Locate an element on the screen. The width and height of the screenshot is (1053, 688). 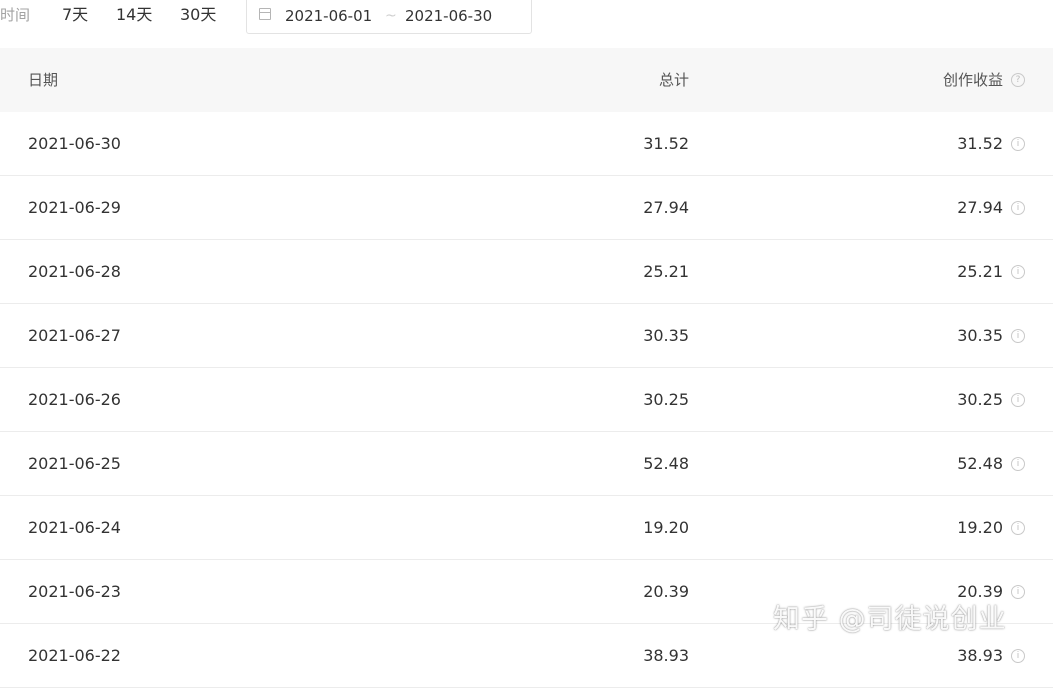
row-total: 52.48 is located at coordinates (666, 463).